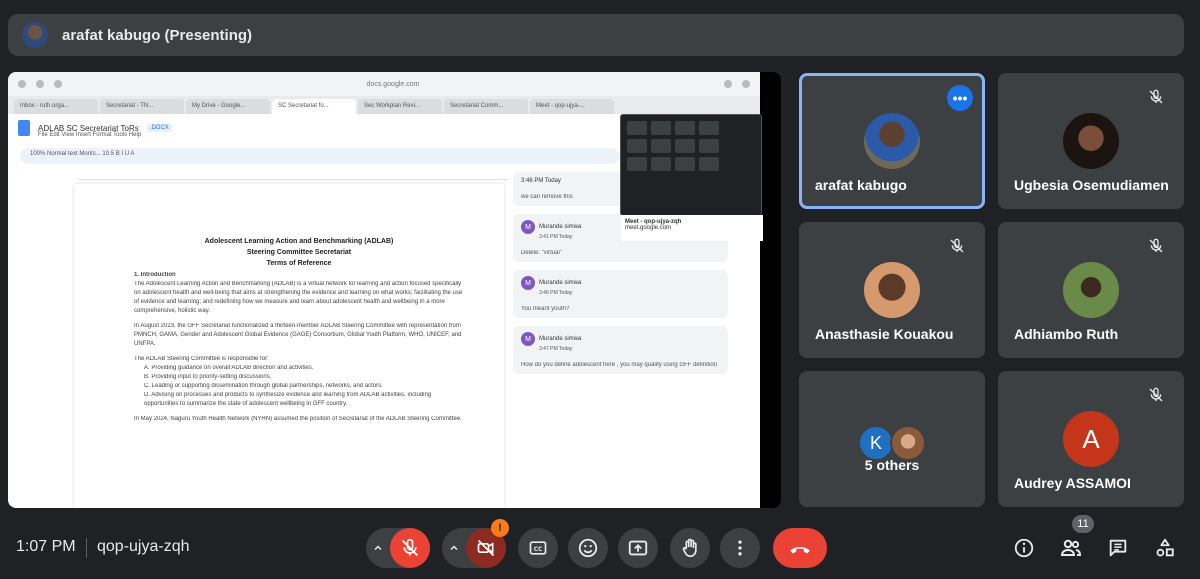  I want to click on participant-tile-ugbesia: Ugbesia Osemudiamen, so click(1091, 141).